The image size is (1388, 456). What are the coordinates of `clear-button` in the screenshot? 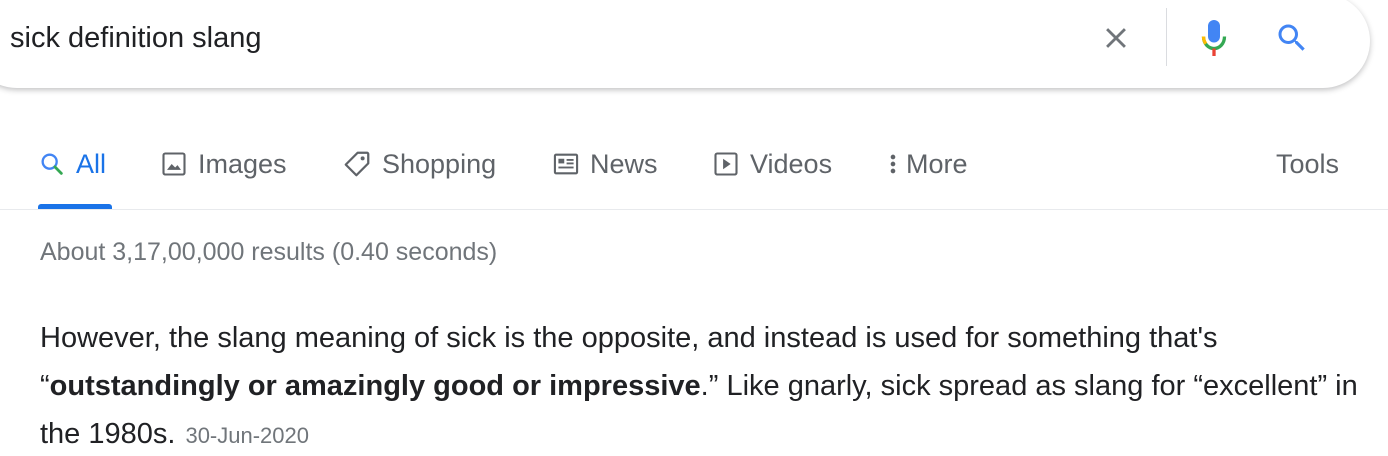 It's located at (1116, 38).